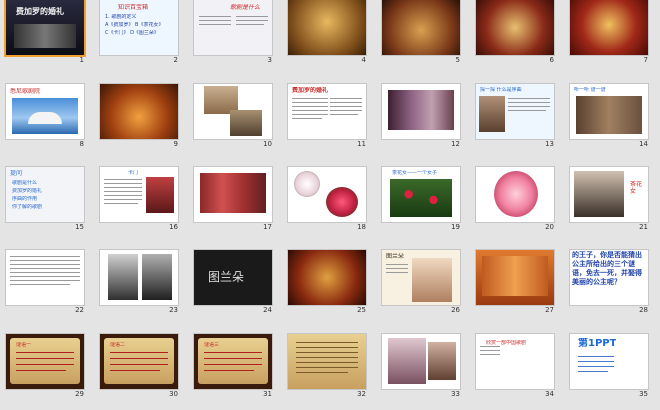 The image size is (660, 410). I want to click on slide-18-thumb, so click(327, 194).